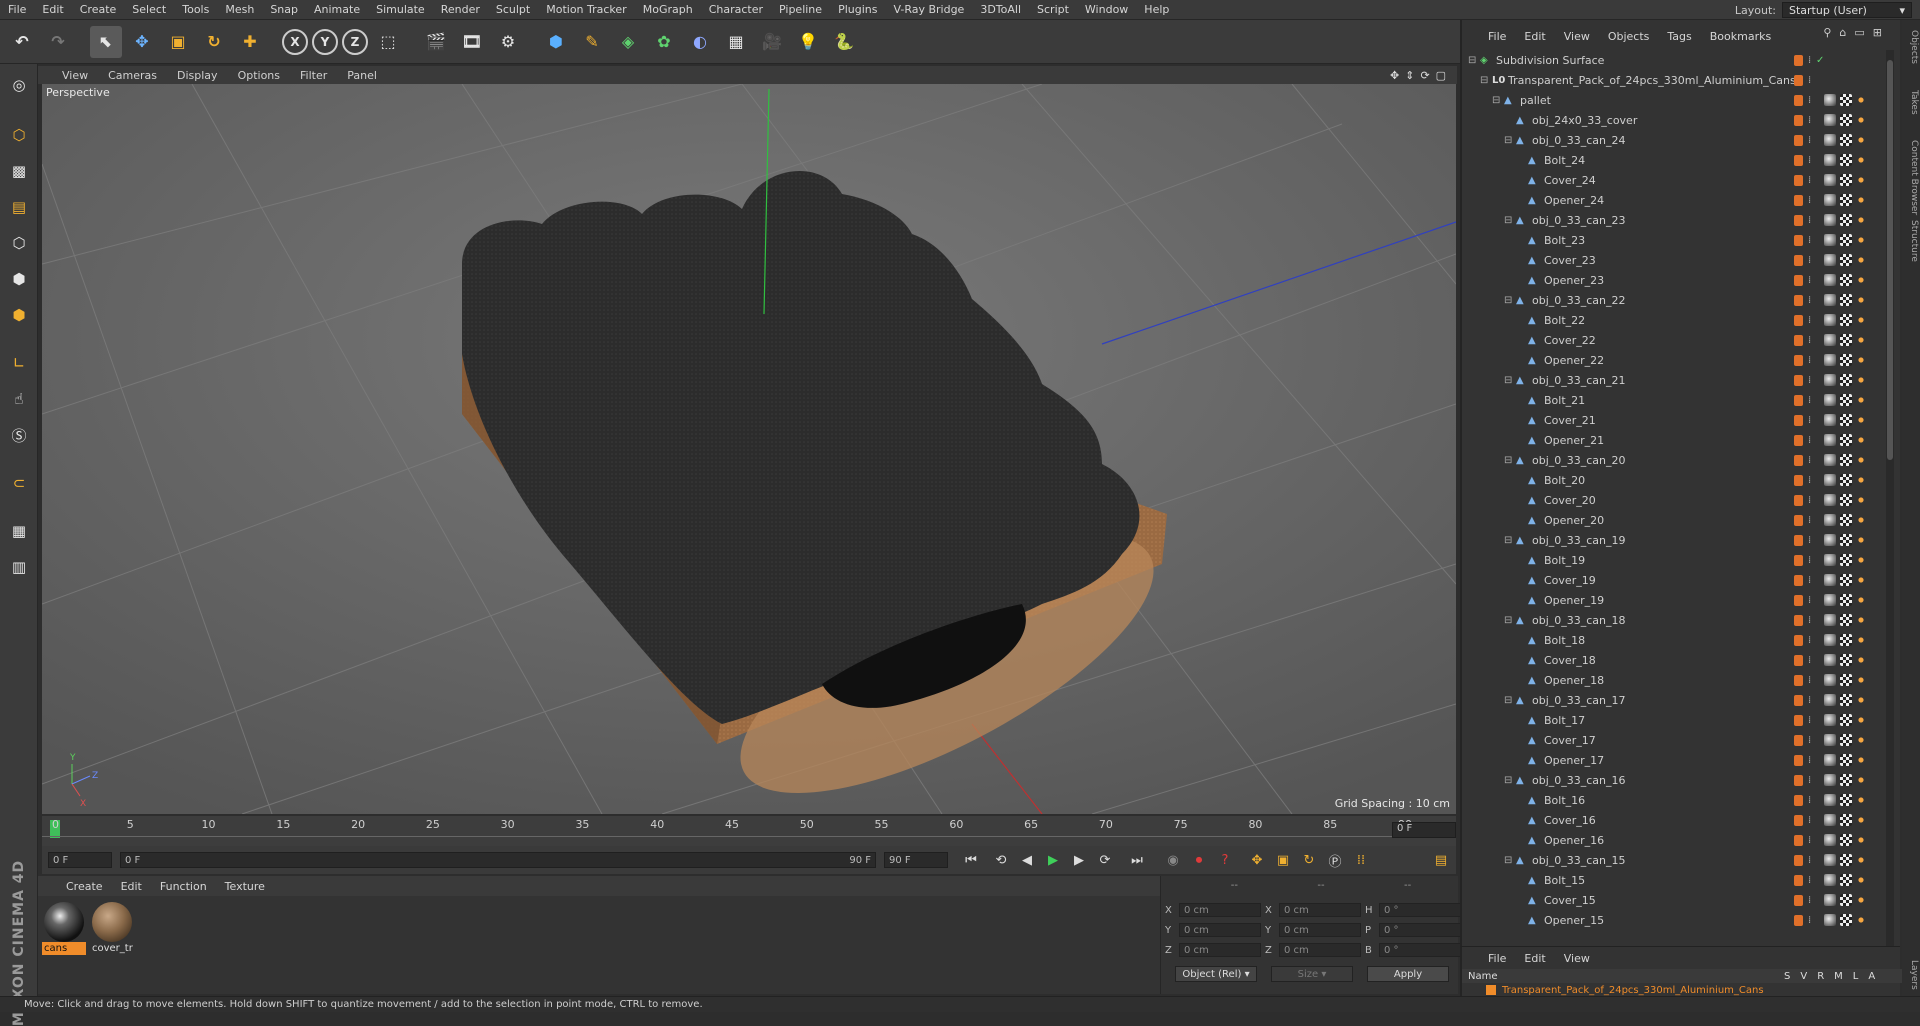  Describe the element at coordinates (1534, 36) in the screenshot. I see `object-menu-edit: Edit` at that location.